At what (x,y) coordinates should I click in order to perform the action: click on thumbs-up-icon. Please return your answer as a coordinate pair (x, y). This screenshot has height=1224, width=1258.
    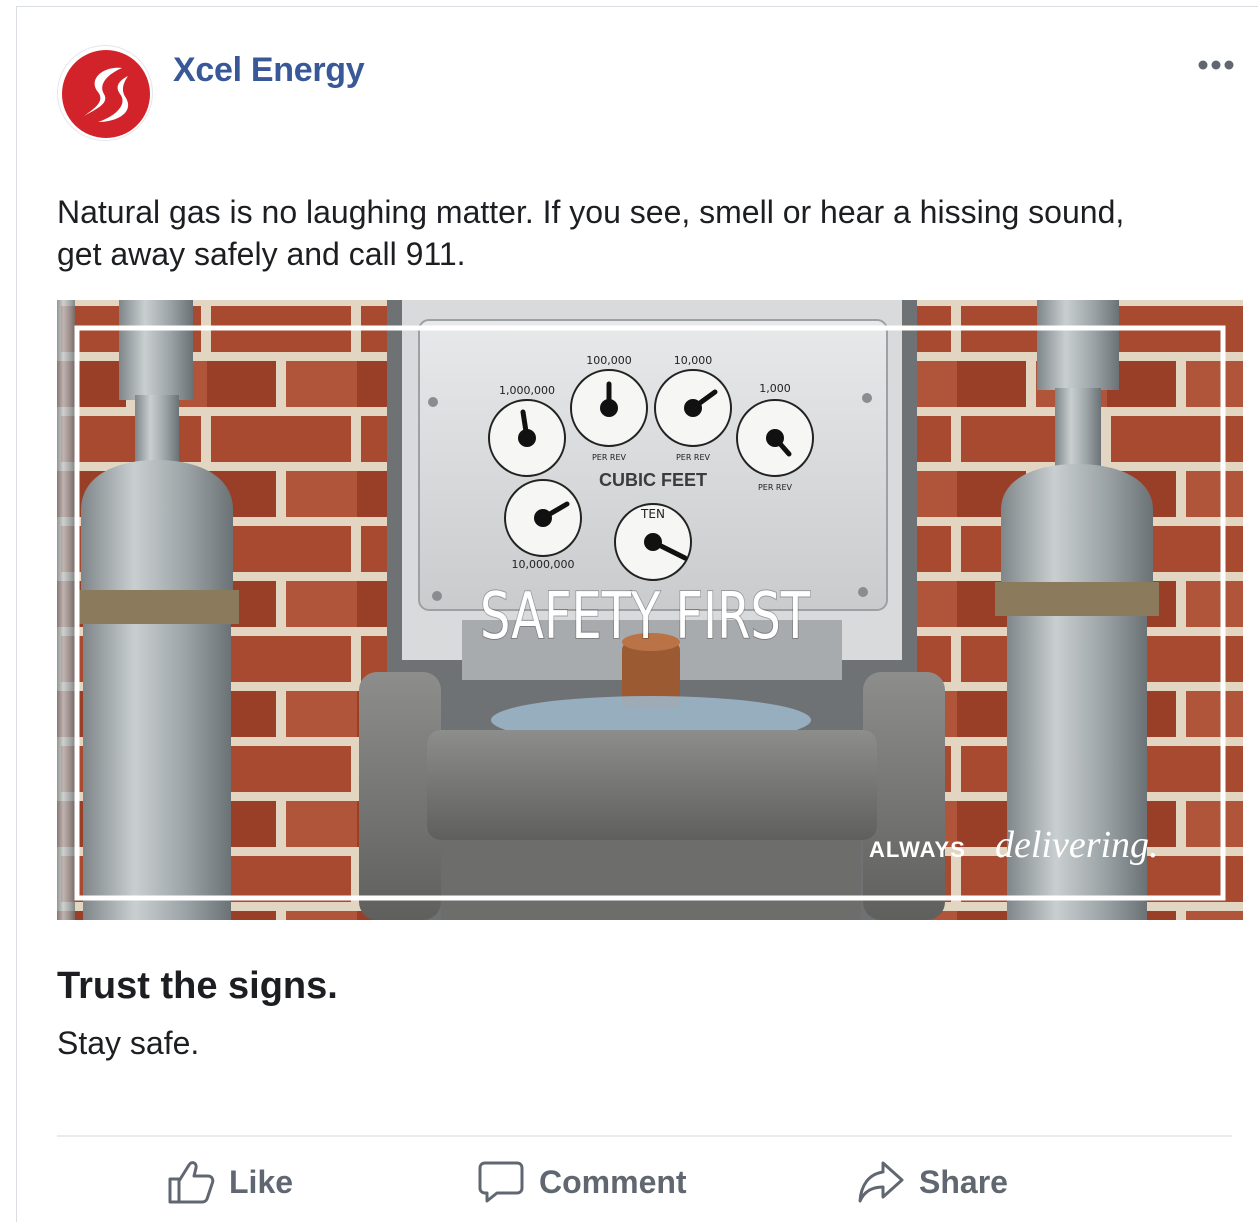
    Looking at the image, I should click on (191, 1182).